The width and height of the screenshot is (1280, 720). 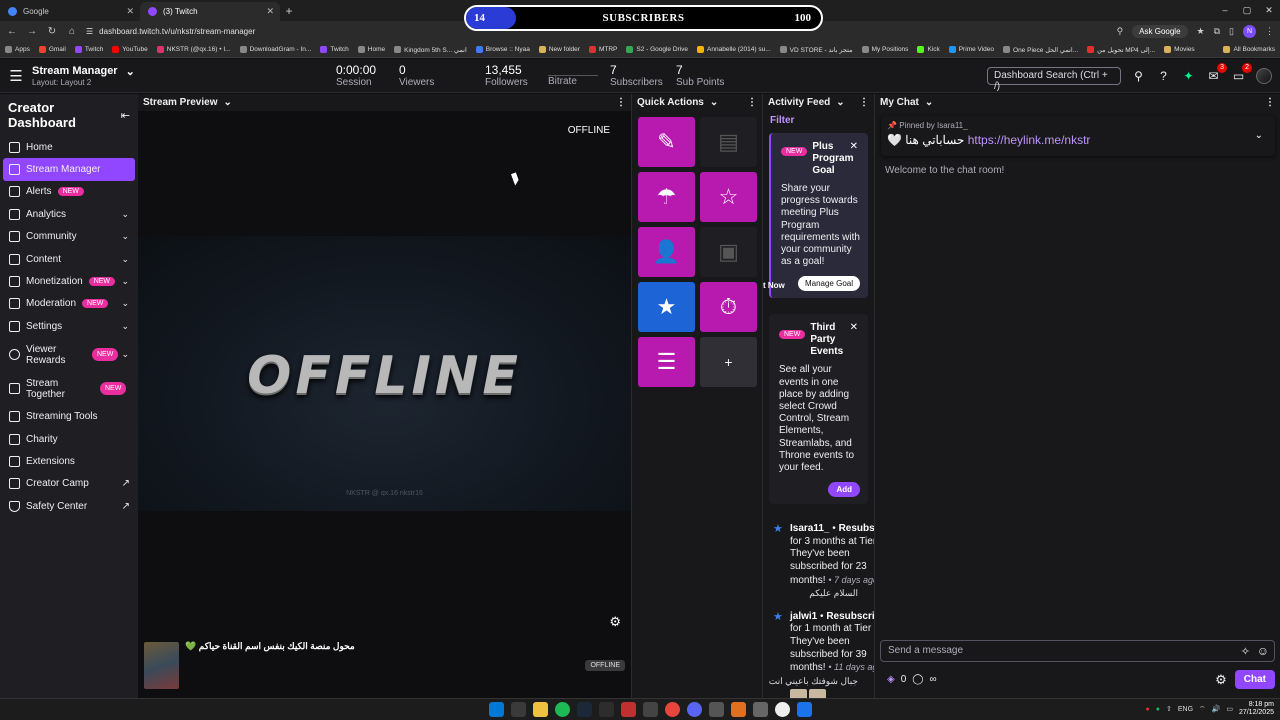 What do you see at coordinates (502, 49) in the screenshot?
I see `bookmark-item: Browse :: Nyaa` at bounding box center [502, 49].